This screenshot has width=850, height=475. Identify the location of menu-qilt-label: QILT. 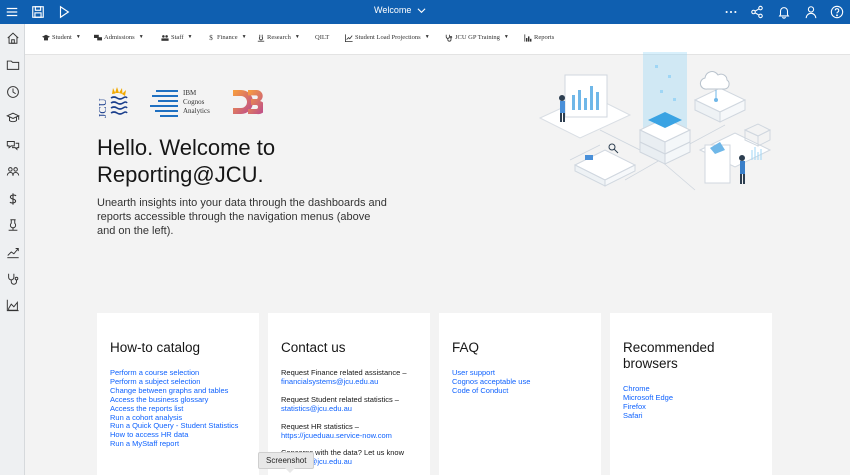
(322, 37).